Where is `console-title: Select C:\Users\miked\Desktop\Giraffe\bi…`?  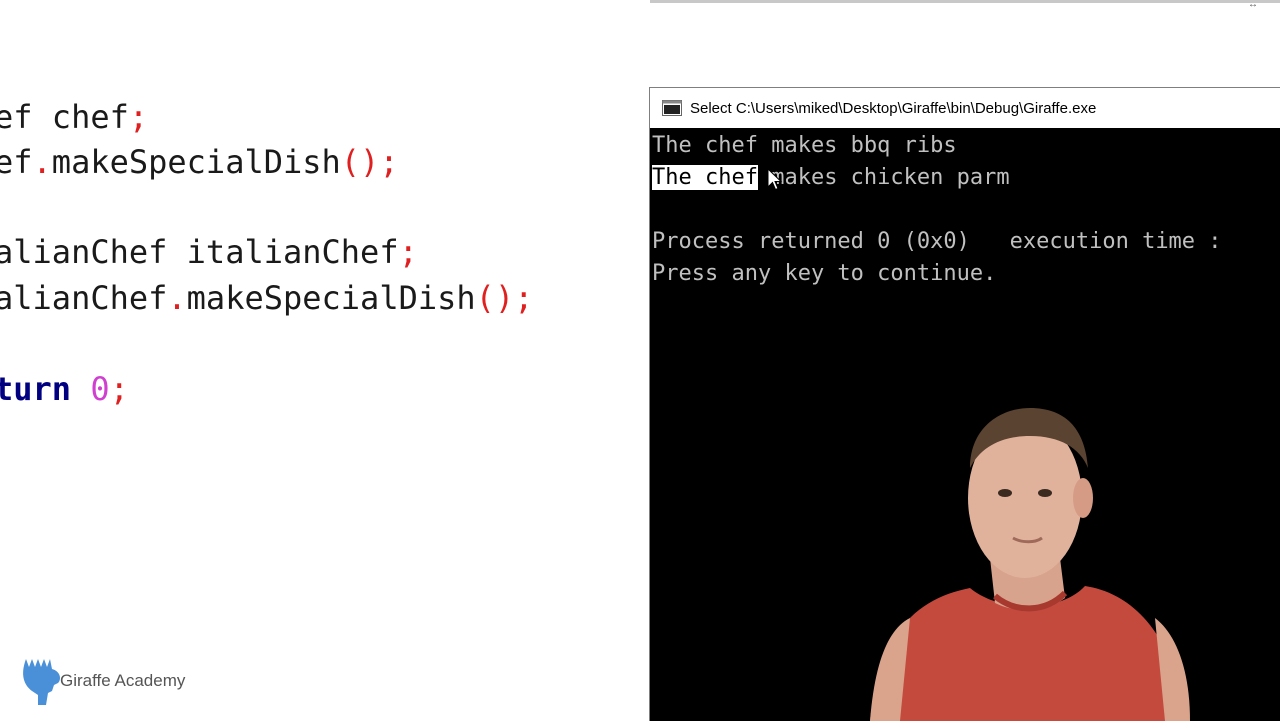
console-title: Select C:\Users\miked\Desktop\Giraffe\bi… is located at coordinates (893, 108).